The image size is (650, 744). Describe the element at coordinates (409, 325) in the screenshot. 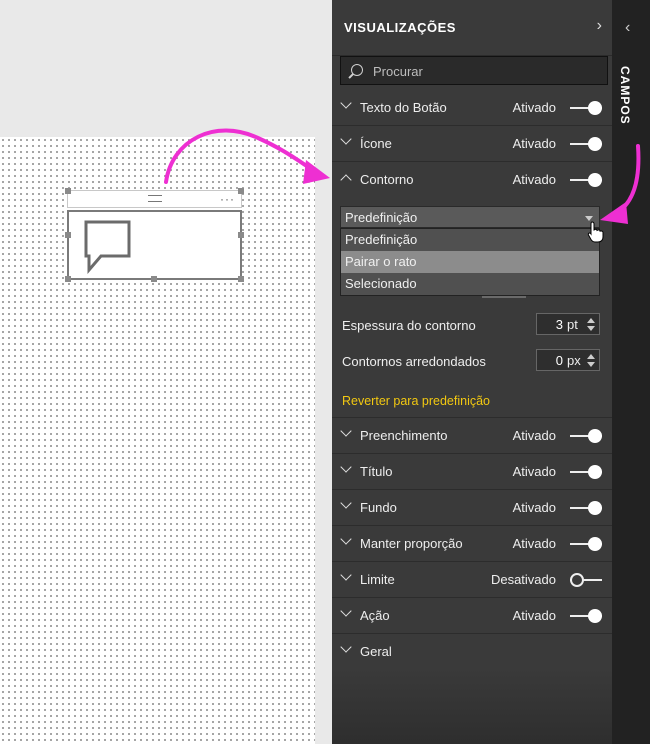

I see `outline-weight-label: Espessura do contorno` at that location.